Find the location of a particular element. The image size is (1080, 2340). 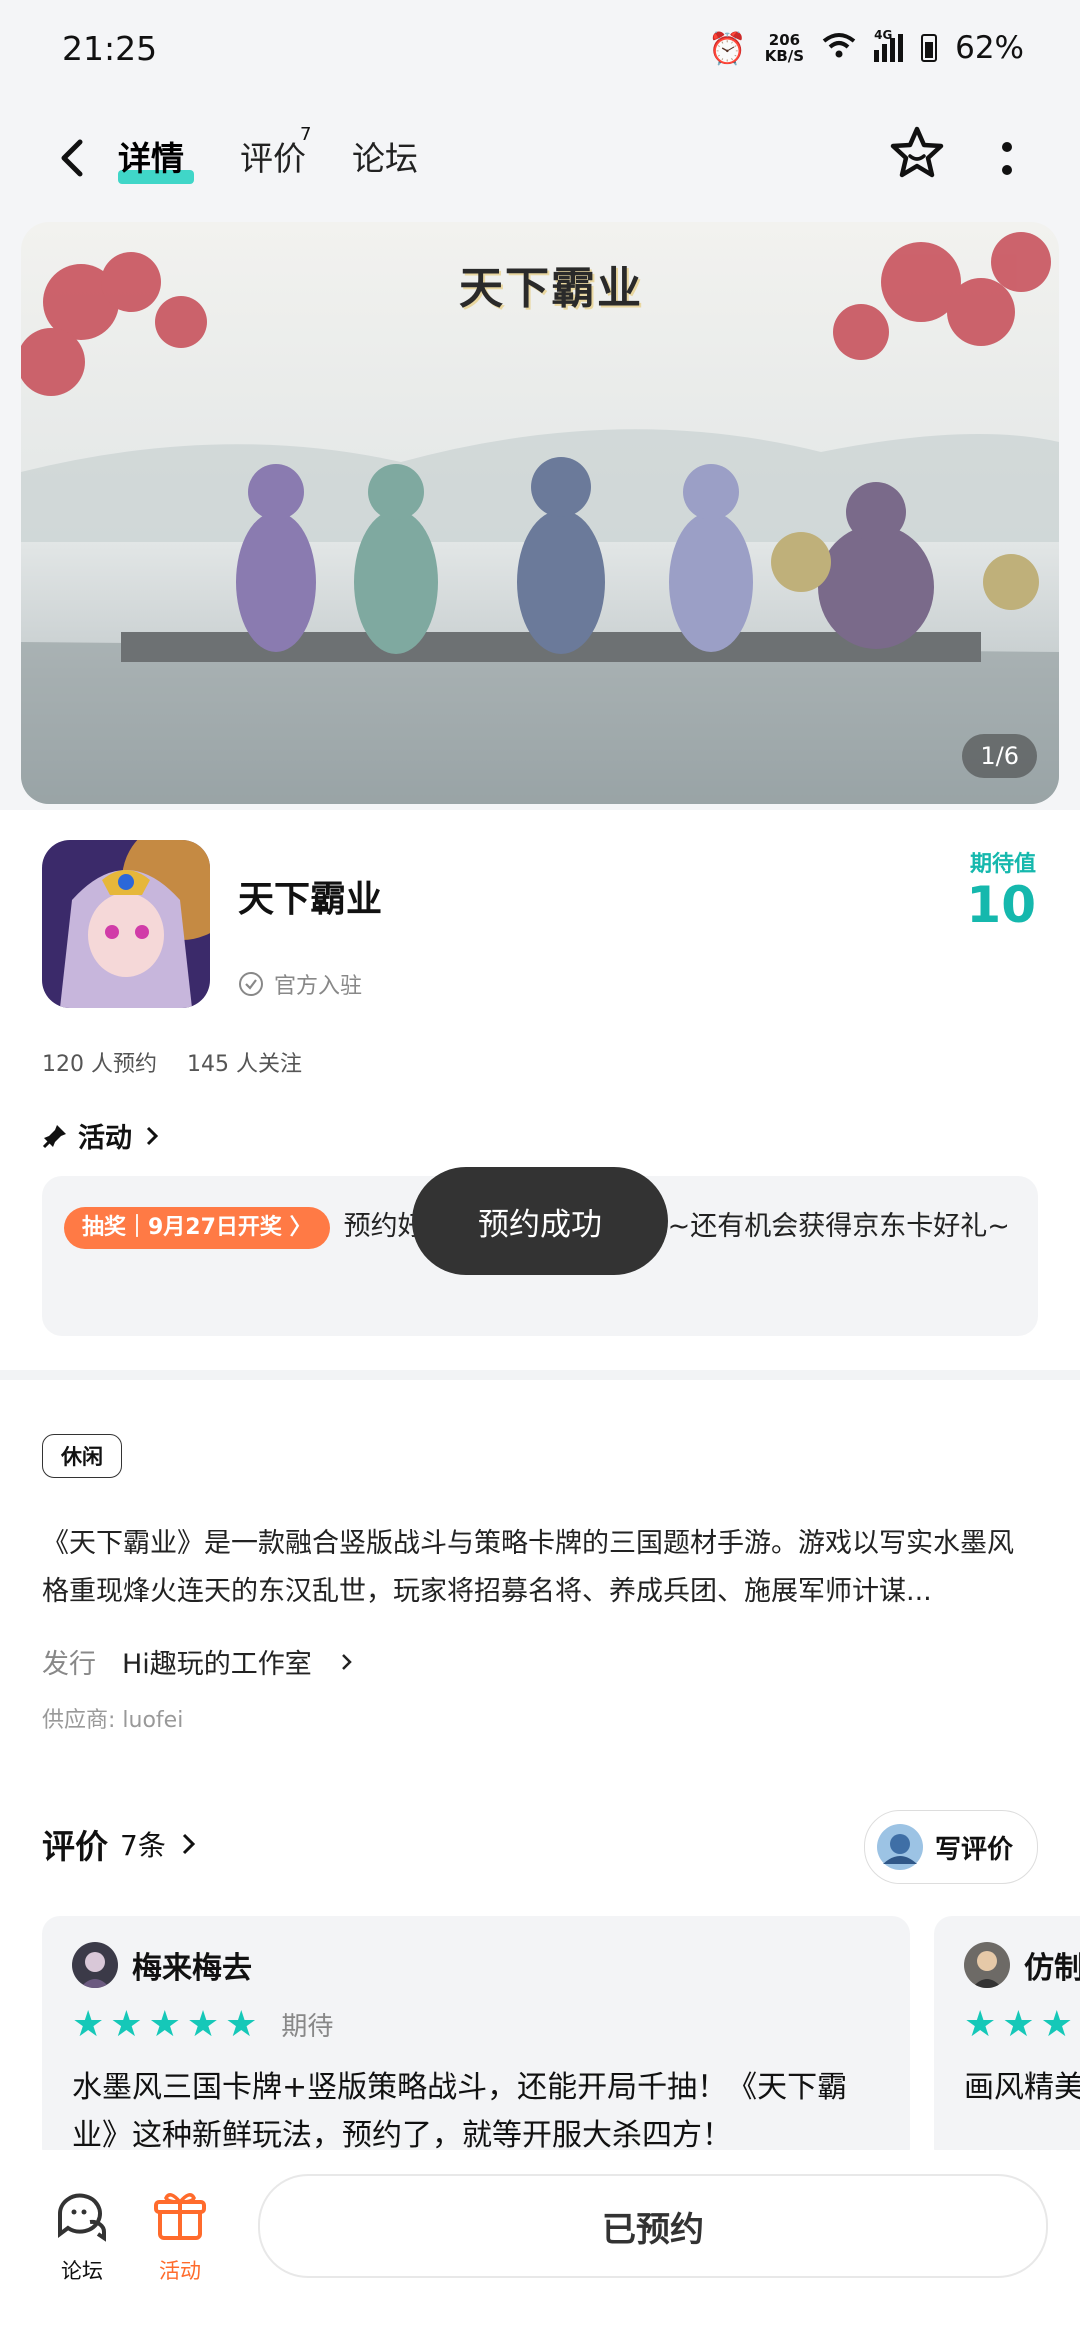

bottom-forum-button: 论坛 is located at coordinates (82, 2236).